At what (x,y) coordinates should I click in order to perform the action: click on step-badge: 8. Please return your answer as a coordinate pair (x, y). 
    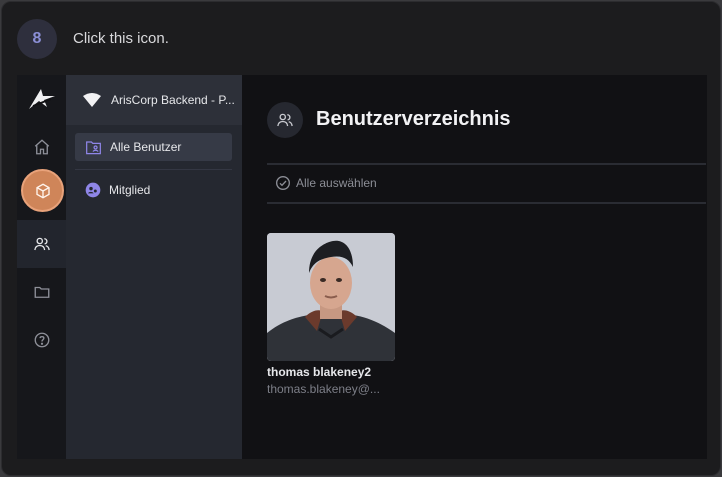
    Looking at the image, I should click on (37, 39).